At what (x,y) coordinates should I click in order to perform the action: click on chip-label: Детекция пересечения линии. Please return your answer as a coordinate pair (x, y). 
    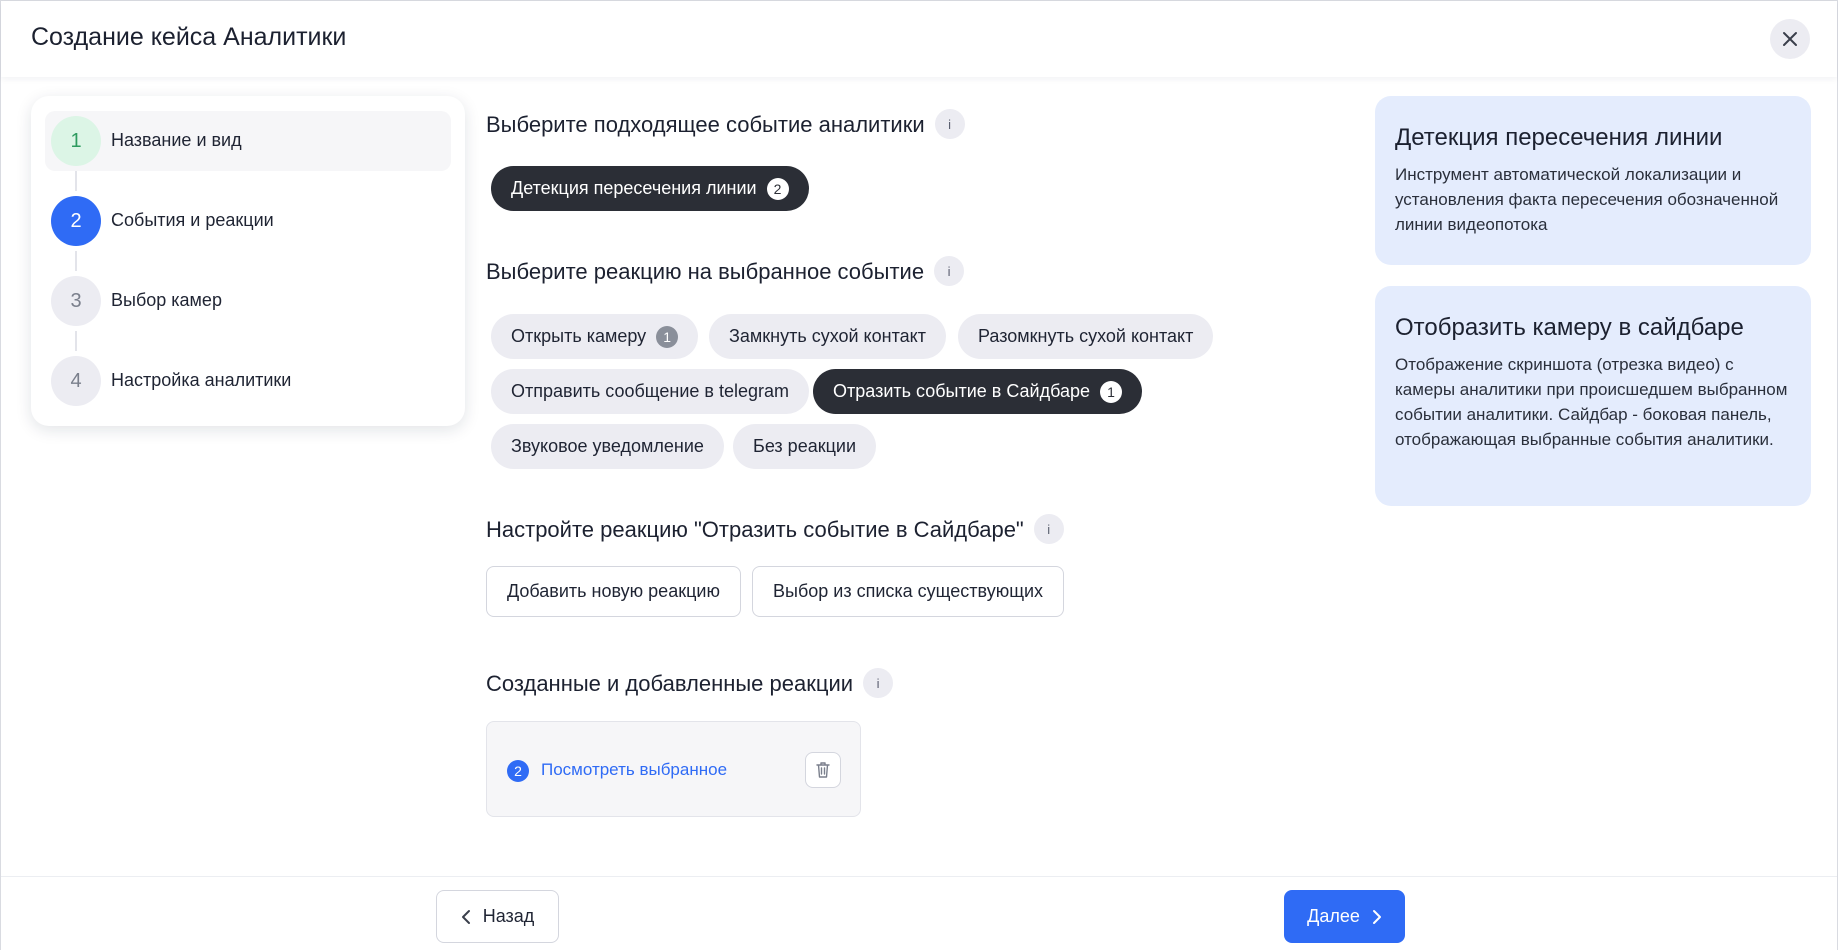
    Looking at the image, I should click on (634, 188).